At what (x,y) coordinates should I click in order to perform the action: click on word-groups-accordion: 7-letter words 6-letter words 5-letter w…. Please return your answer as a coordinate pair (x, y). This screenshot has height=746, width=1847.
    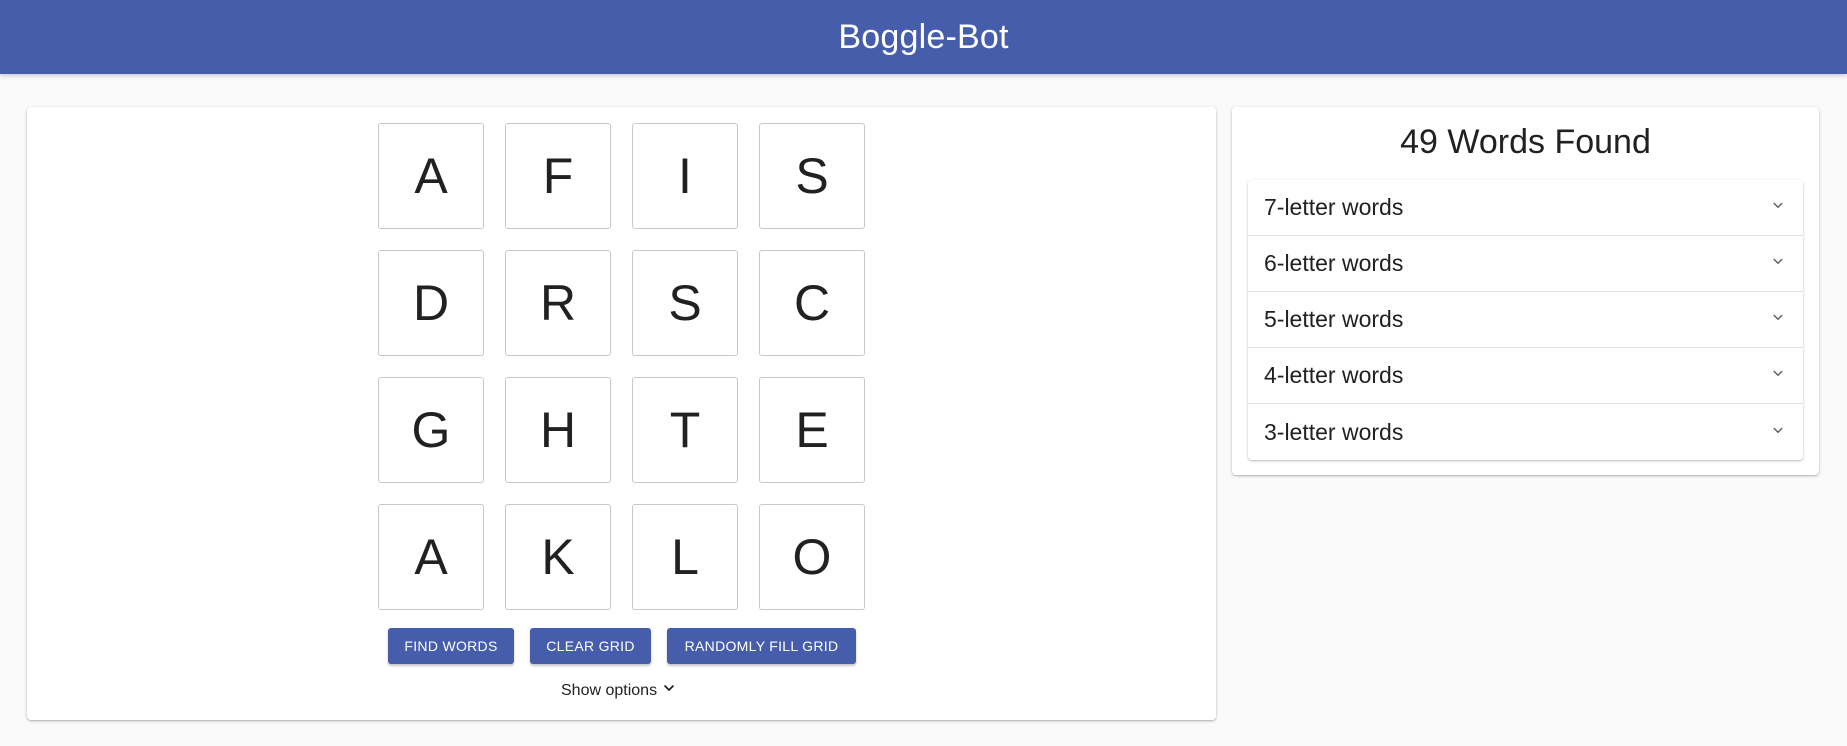
    Looking at the image, I should click on (1525, 320).